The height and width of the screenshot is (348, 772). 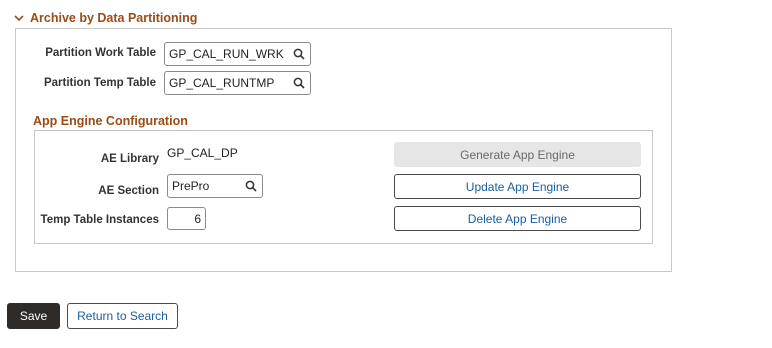 I want to click on partition-work-table-value: GP_CAL_RUN_WRK, so click(x=226, y=54).